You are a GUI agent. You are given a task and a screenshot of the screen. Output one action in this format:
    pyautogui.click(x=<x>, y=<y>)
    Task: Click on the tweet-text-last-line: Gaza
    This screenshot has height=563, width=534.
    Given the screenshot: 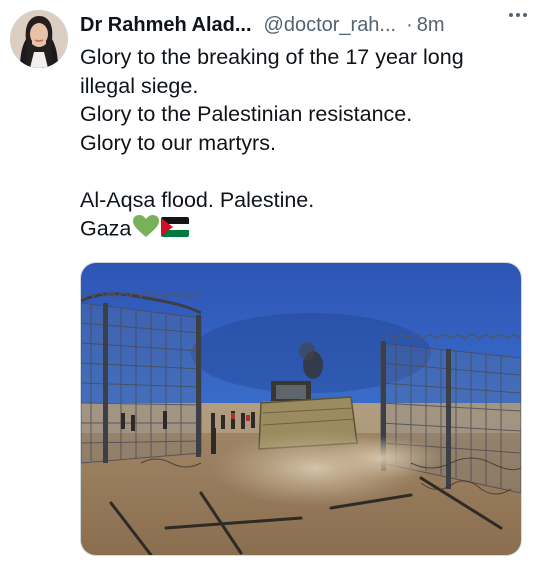 What is the action you would take?
    pyautogui.click(x=300, y=228)
    